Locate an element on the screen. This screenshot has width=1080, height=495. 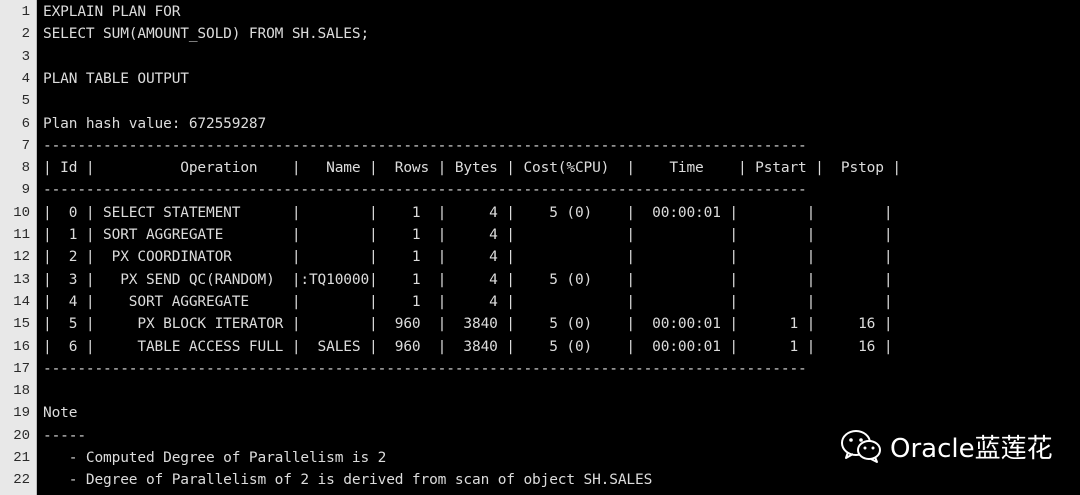
line-number: 15 is located at coordinates (21, 324).